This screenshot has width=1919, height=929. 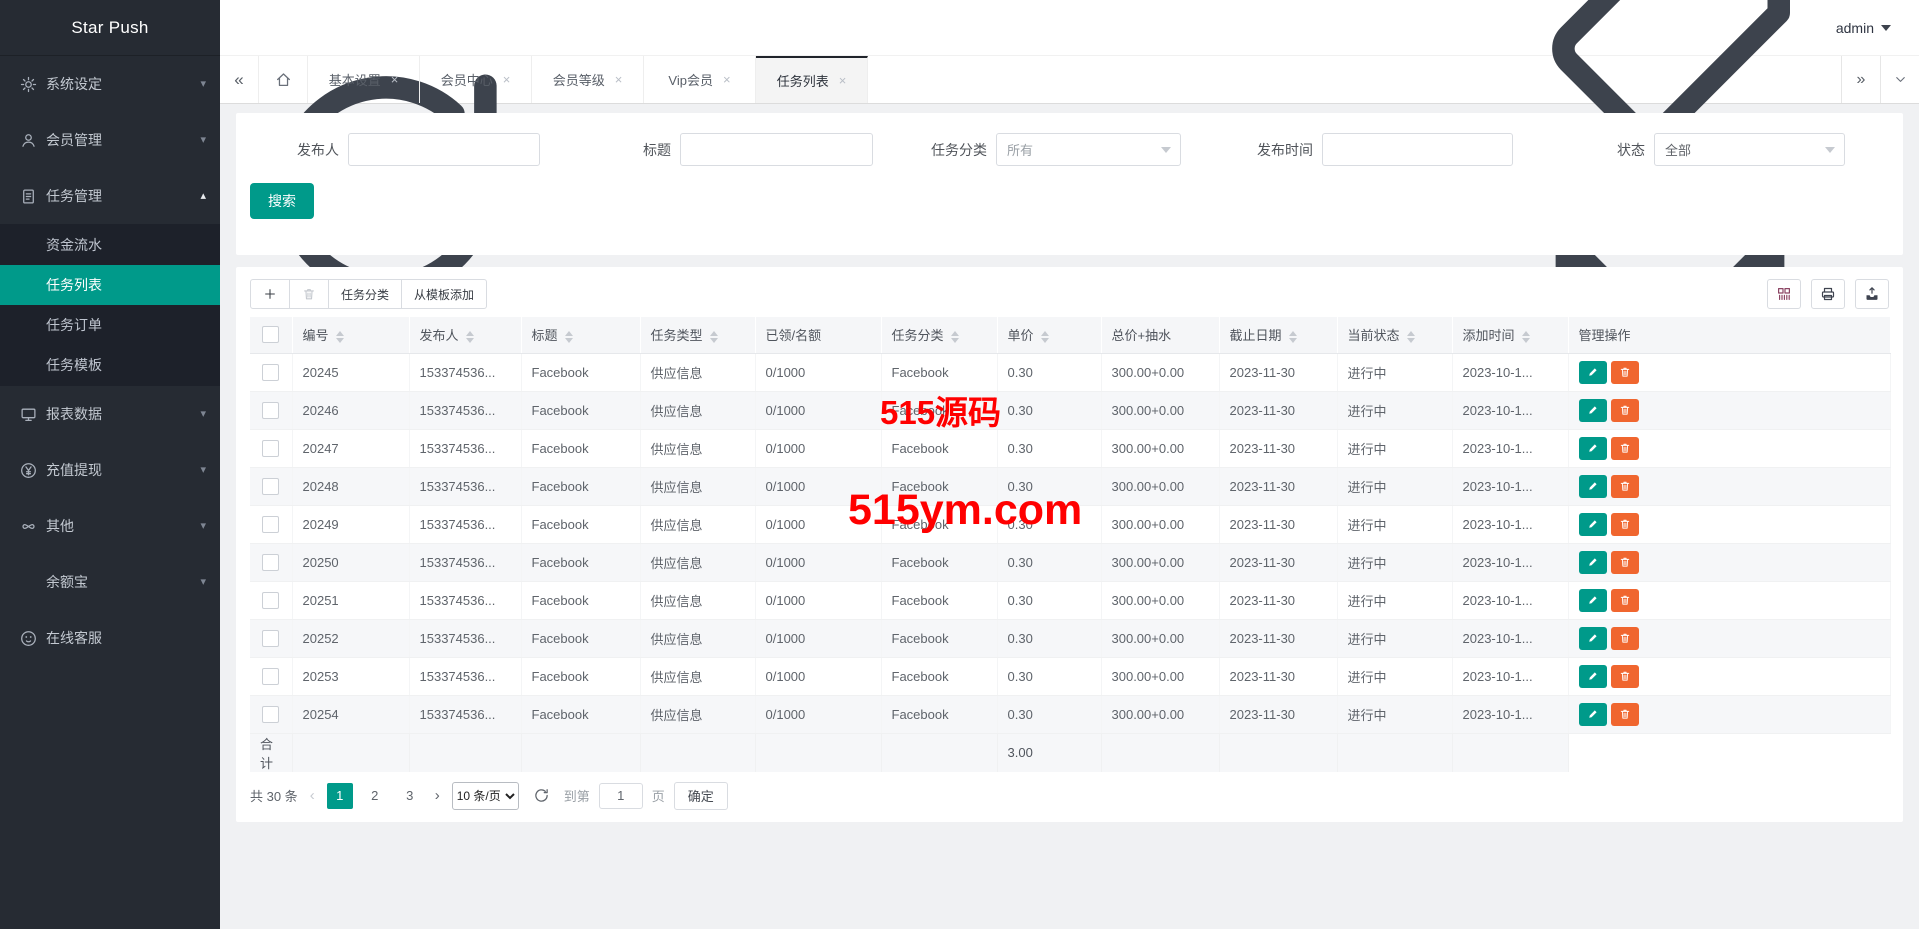 What do you see at coordinates (485, 795) in the screenshot?
I see `page-size-select: 10 条/页` at bounding box center [485, 795].